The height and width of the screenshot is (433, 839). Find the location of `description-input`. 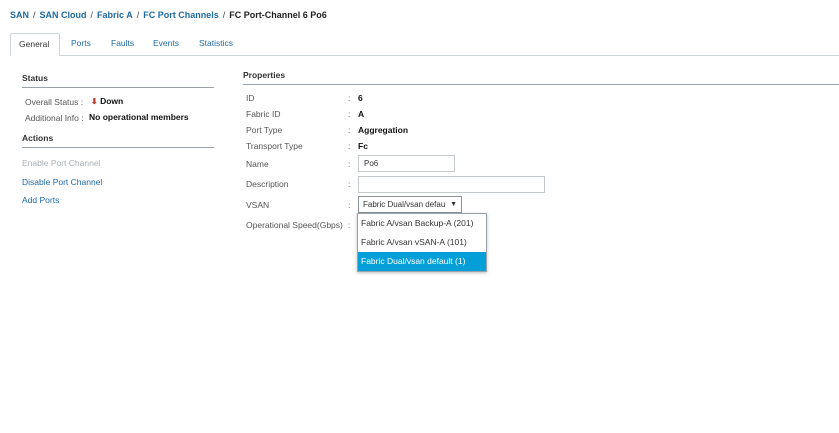

description-input is located at coordinates (451, 184).